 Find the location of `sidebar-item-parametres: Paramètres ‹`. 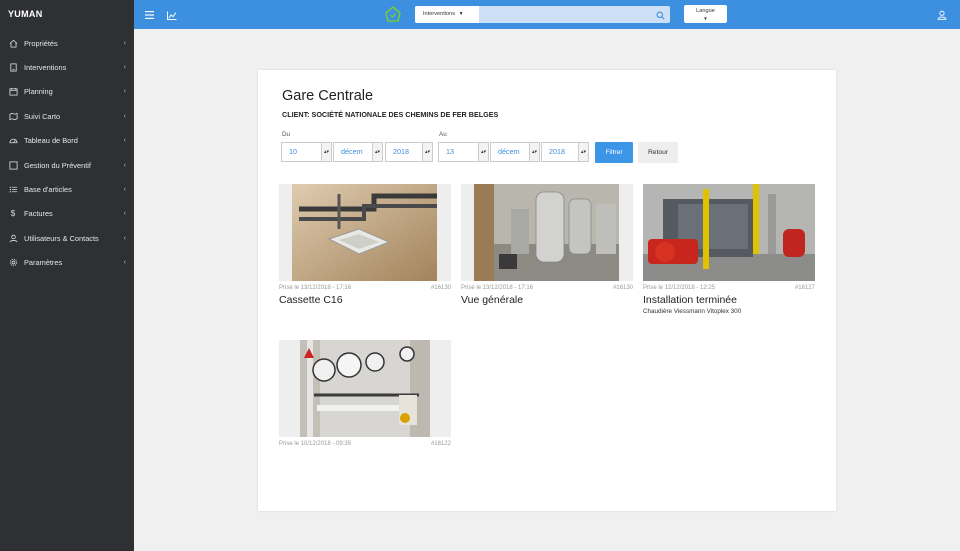

sidebar-item-parametres: Paramètres ‹ is located at coordinates (67, 263).